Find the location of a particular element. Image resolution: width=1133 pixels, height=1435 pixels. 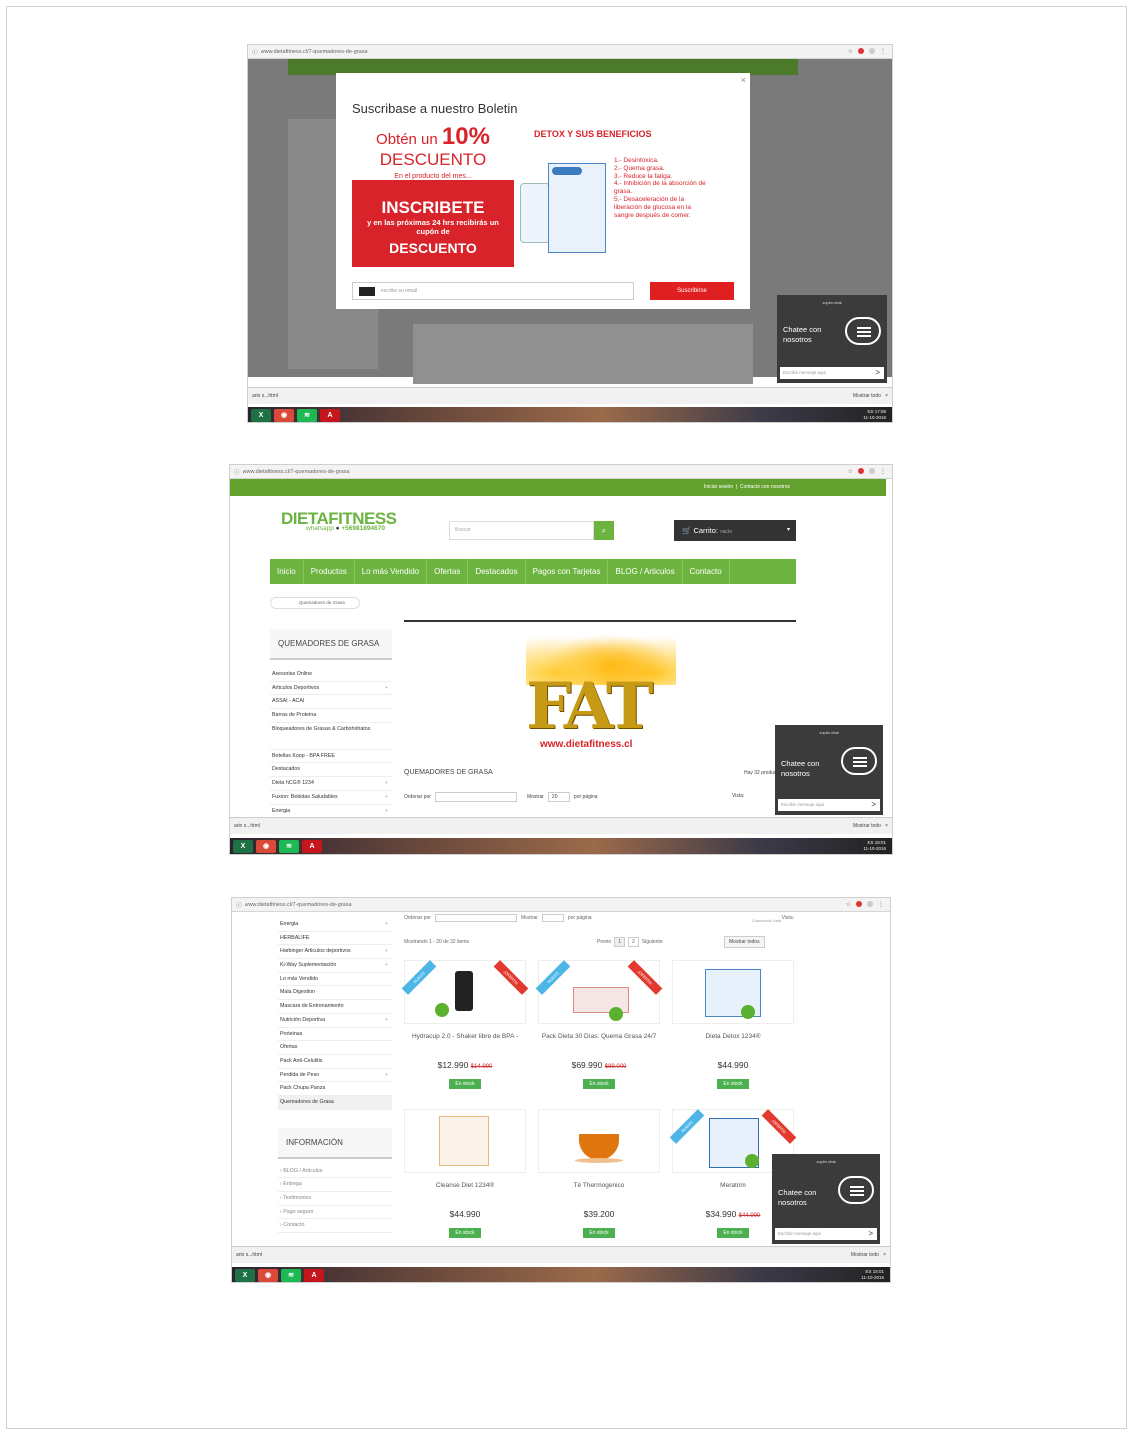

subscribe-button: Suscribirse is located at coordinates (692, 291).